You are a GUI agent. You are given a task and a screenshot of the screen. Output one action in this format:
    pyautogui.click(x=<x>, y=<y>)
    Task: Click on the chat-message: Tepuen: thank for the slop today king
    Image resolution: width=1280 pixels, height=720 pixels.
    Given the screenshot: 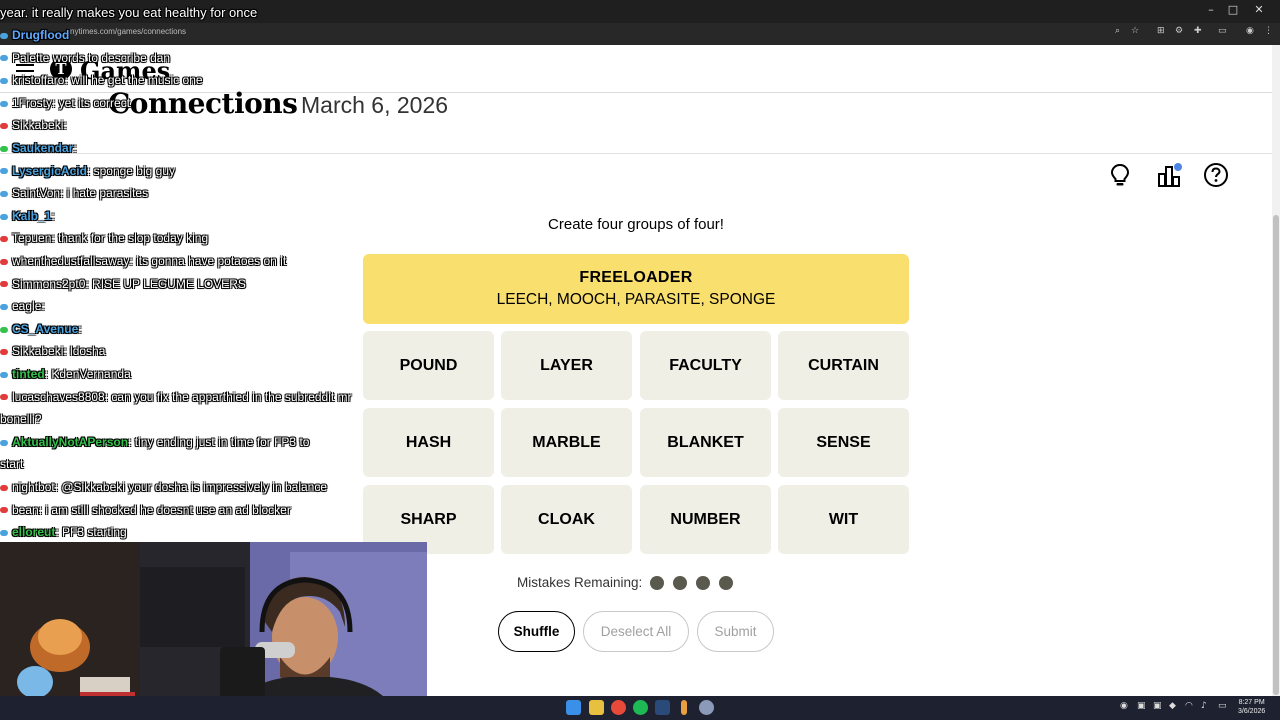 What is the action you would take?
    pyautogui.click(x=104, y=238)
    